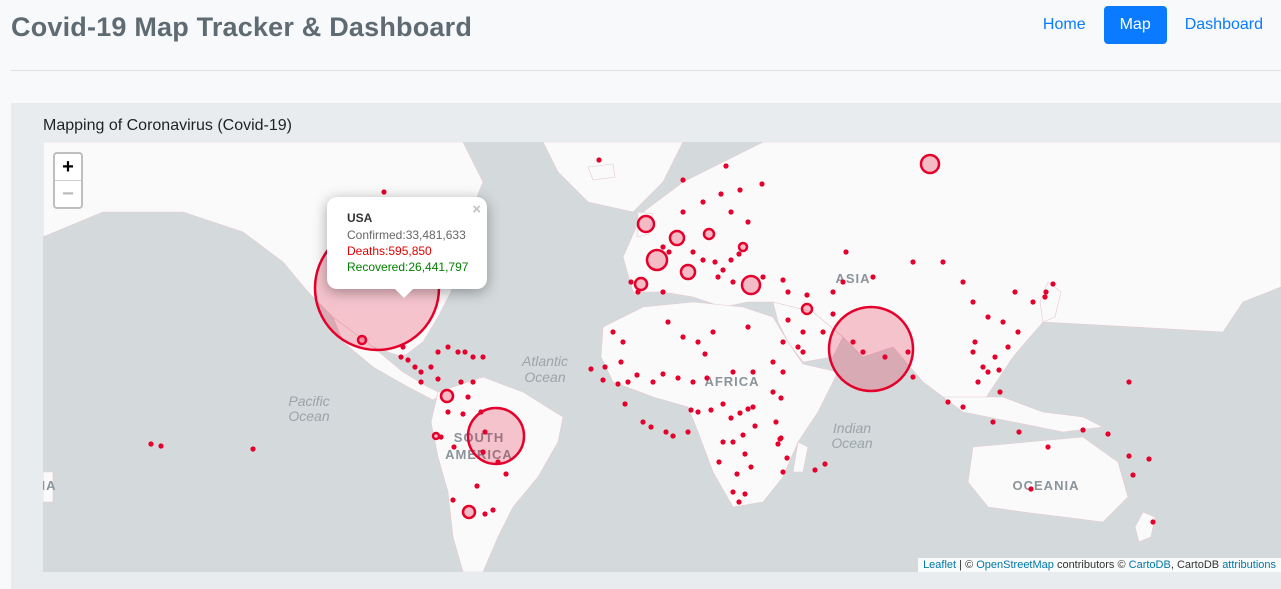 The height and width of the screenshot is (589, 1281). I want to click on nav-map-link: Map, so click(1135, 25).